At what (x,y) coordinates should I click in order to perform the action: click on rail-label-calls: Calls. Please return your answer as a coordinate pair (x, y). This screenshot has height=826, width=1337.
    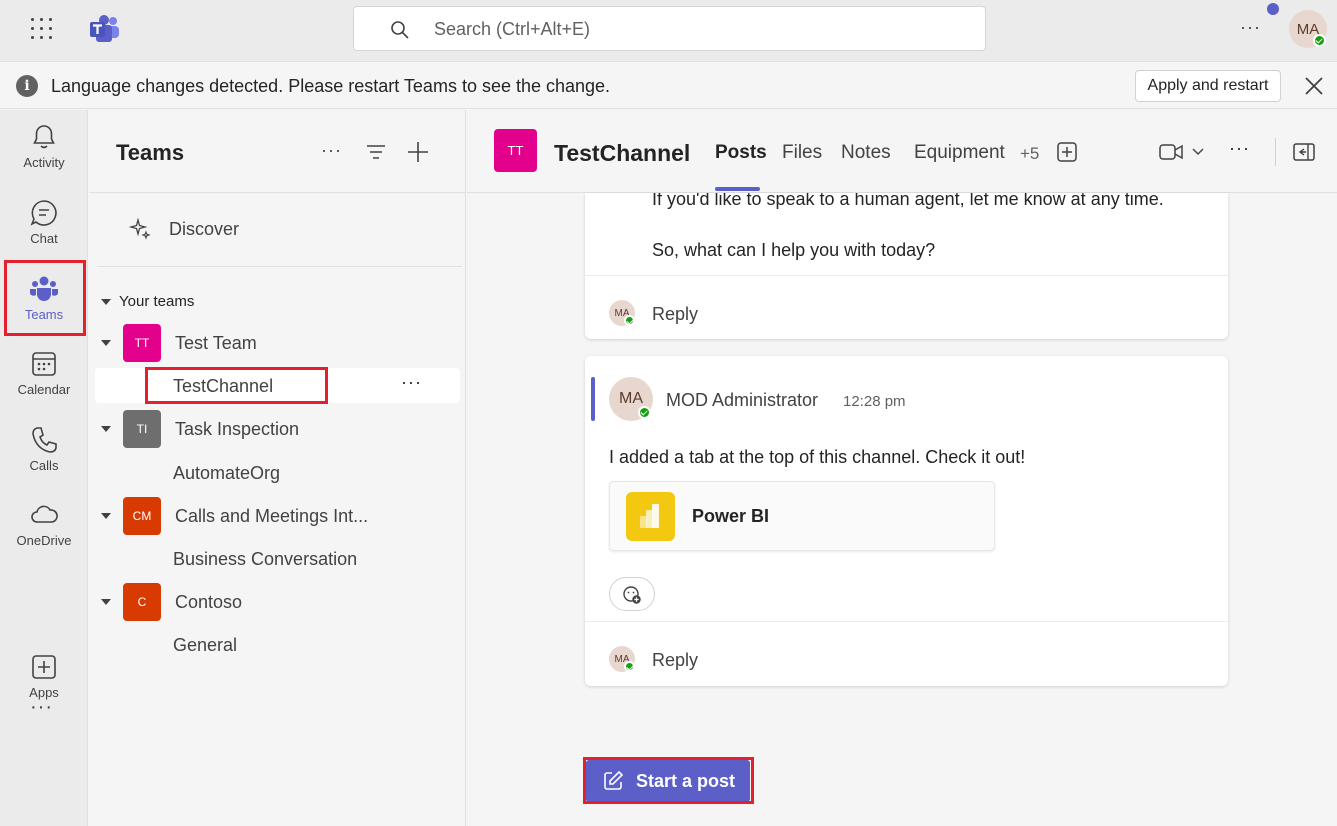
    Looking at the image, I should click on (44, 465).